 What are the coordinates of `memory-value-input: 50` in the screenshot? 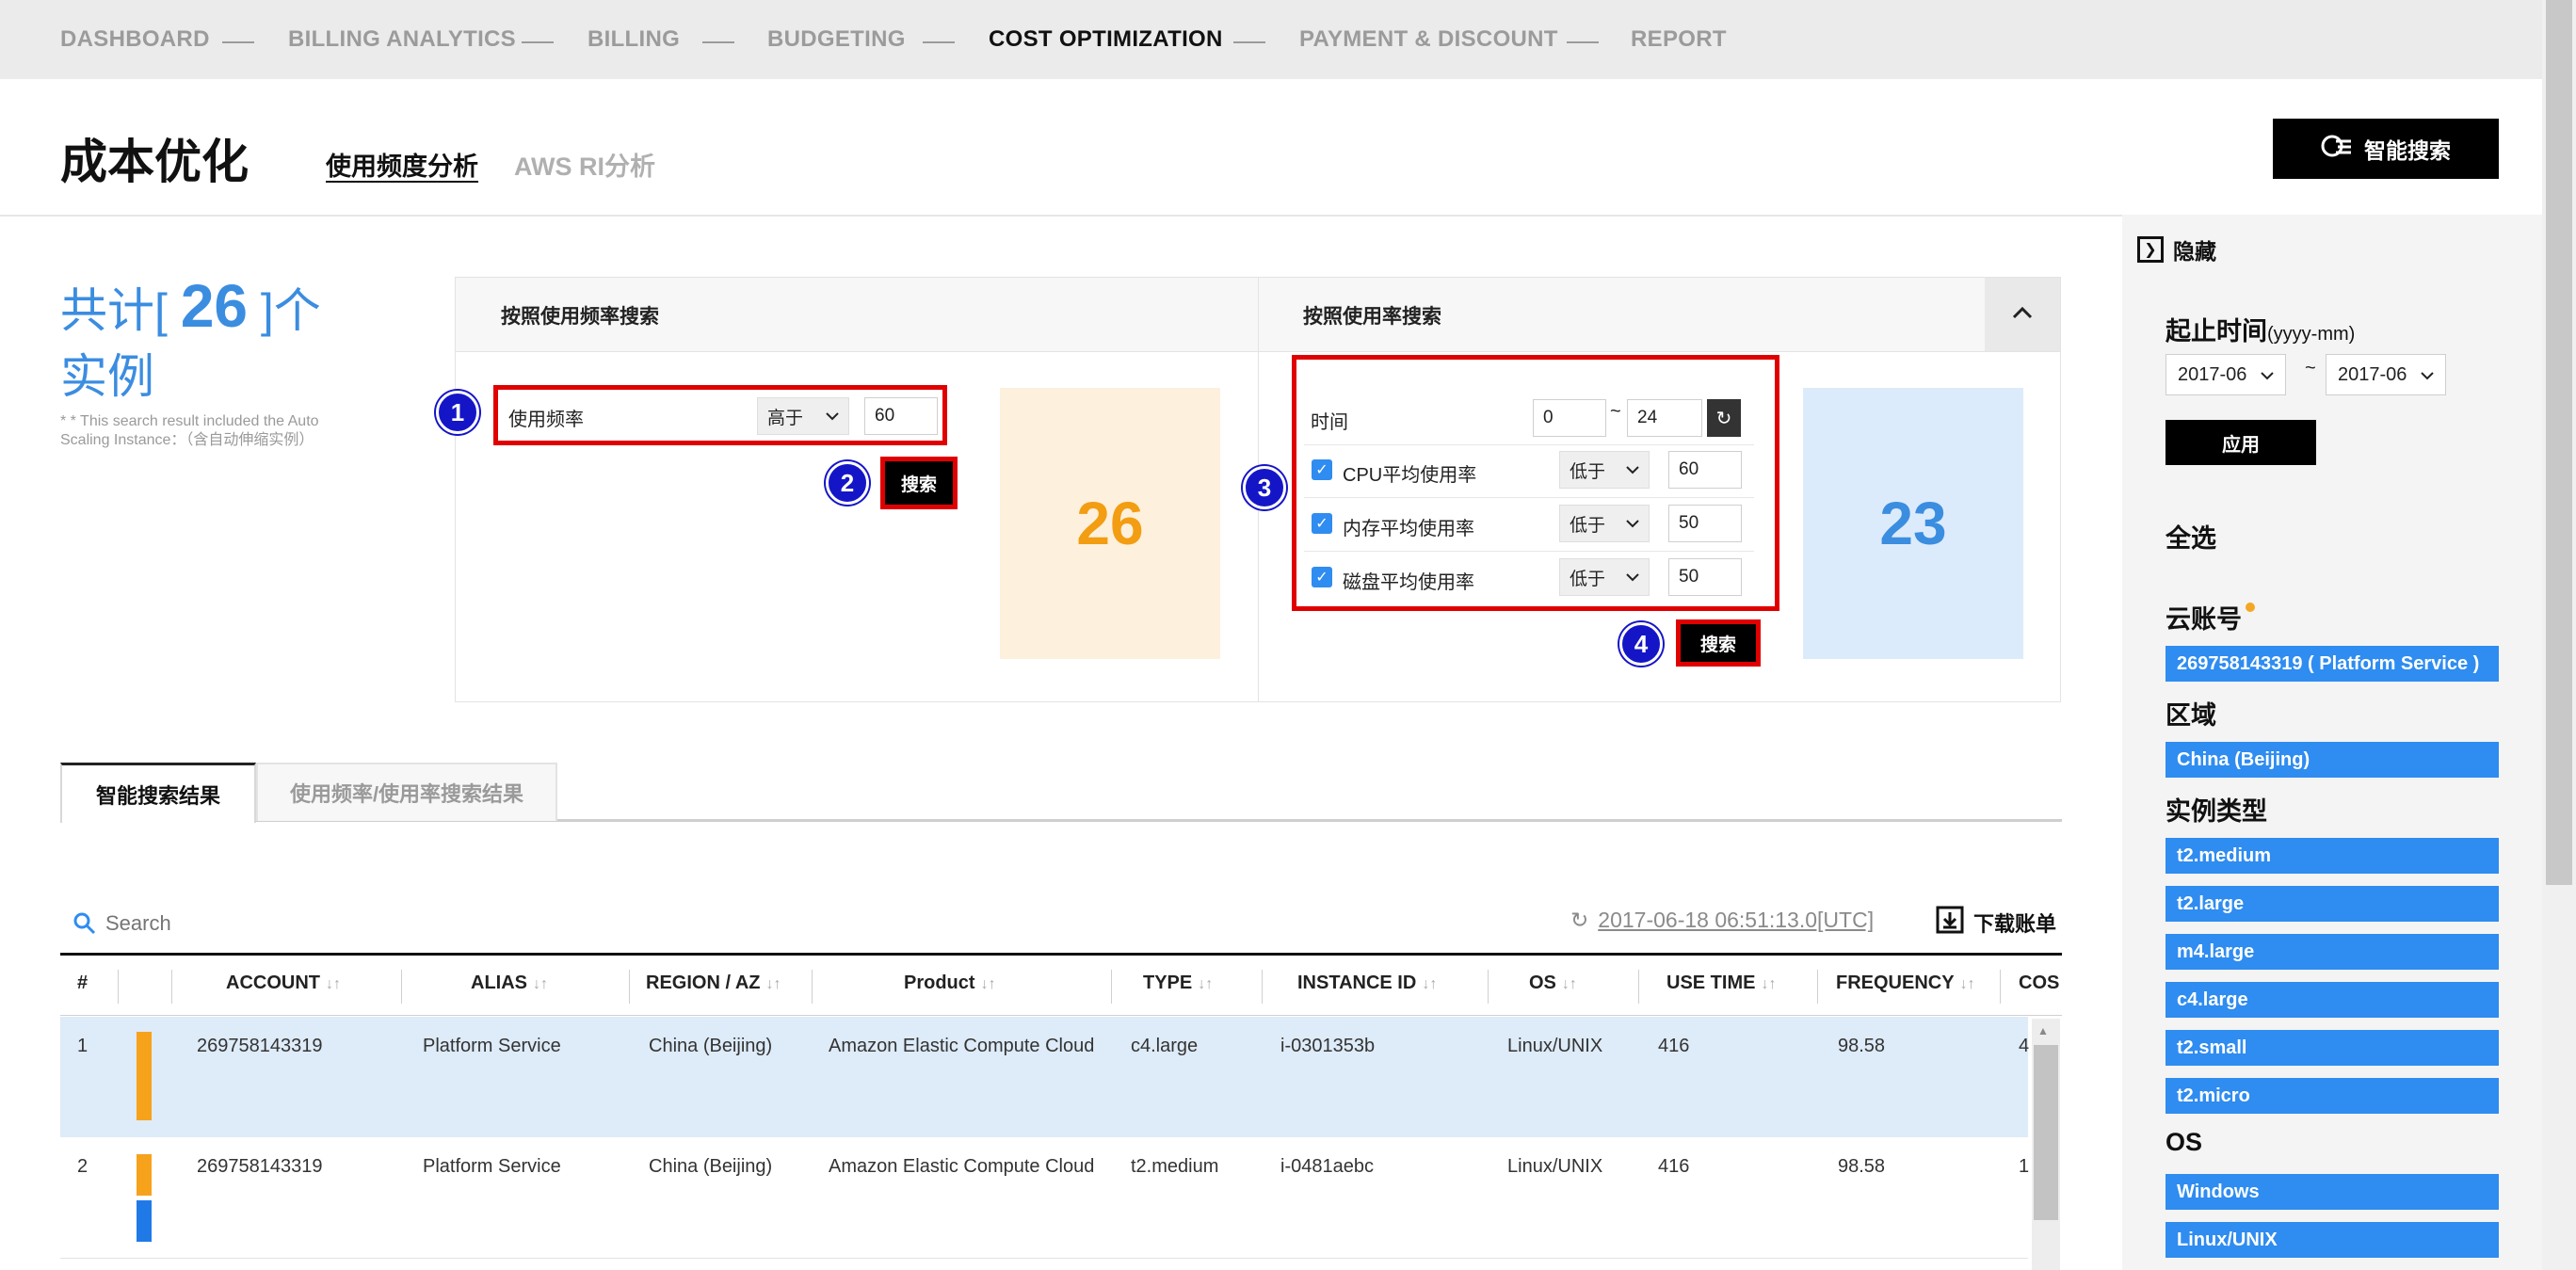 It's located at (1705, 523).